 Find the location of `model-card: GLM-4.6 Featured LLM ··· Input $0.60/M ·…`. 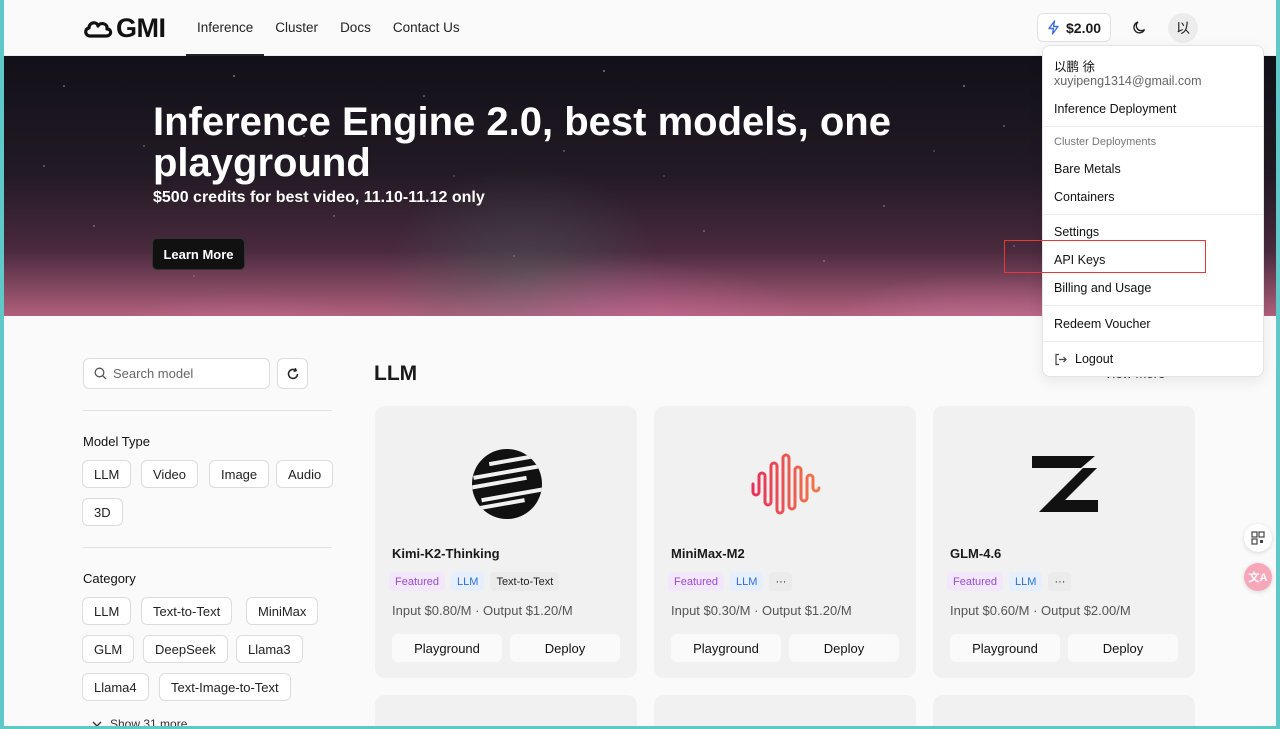

model-card: GLM-4.6 Featured LLM ··· Input $0.60/M ·… is located at coordinates (1064, 542).